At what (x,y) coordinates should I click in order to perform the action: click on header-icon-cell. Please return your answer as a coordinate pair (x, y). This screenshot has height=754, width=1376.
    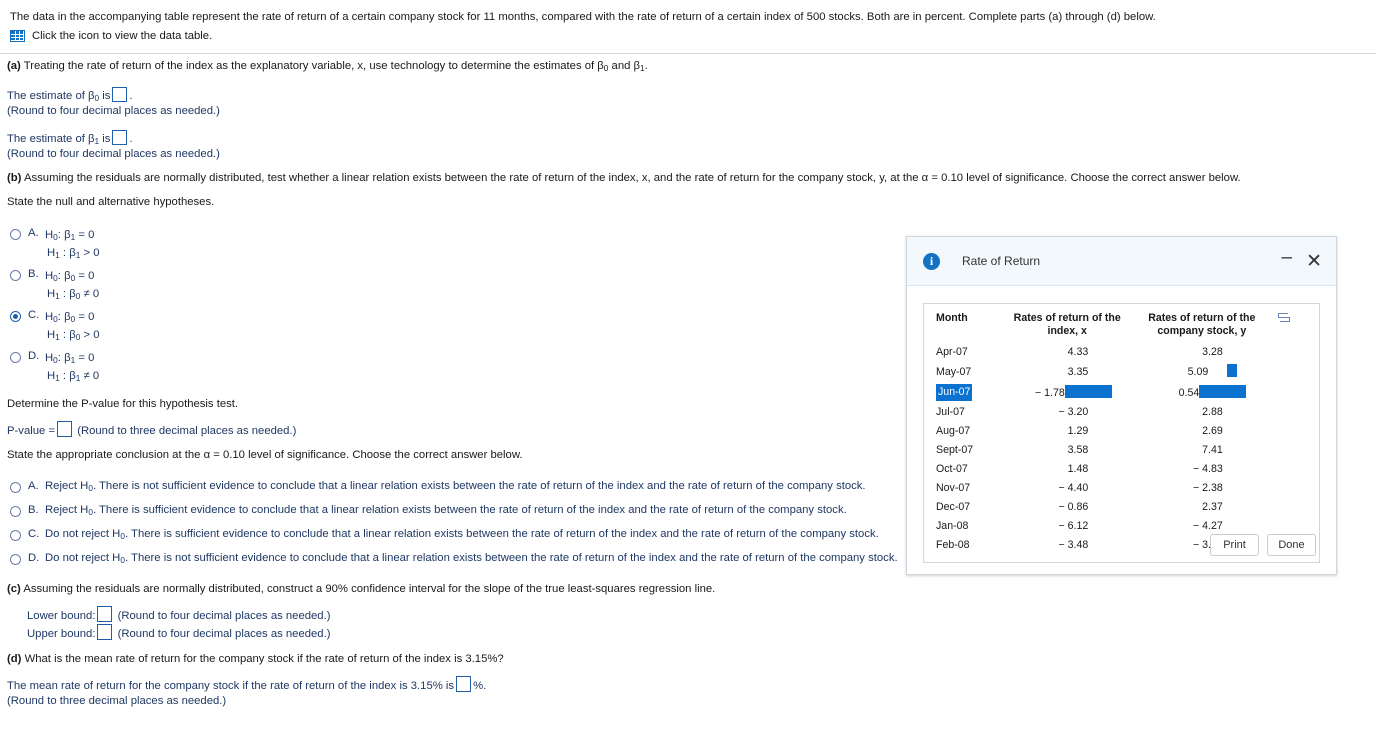
    Looking at the image, I should click on (1295, 326).